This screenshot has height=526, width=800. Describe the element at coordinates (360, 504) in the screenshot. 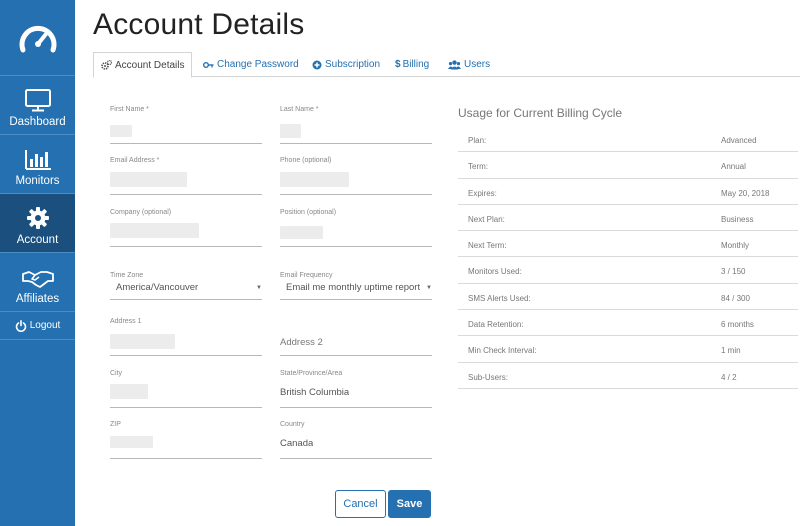

I see `cancel-button: Cancel` at that location.